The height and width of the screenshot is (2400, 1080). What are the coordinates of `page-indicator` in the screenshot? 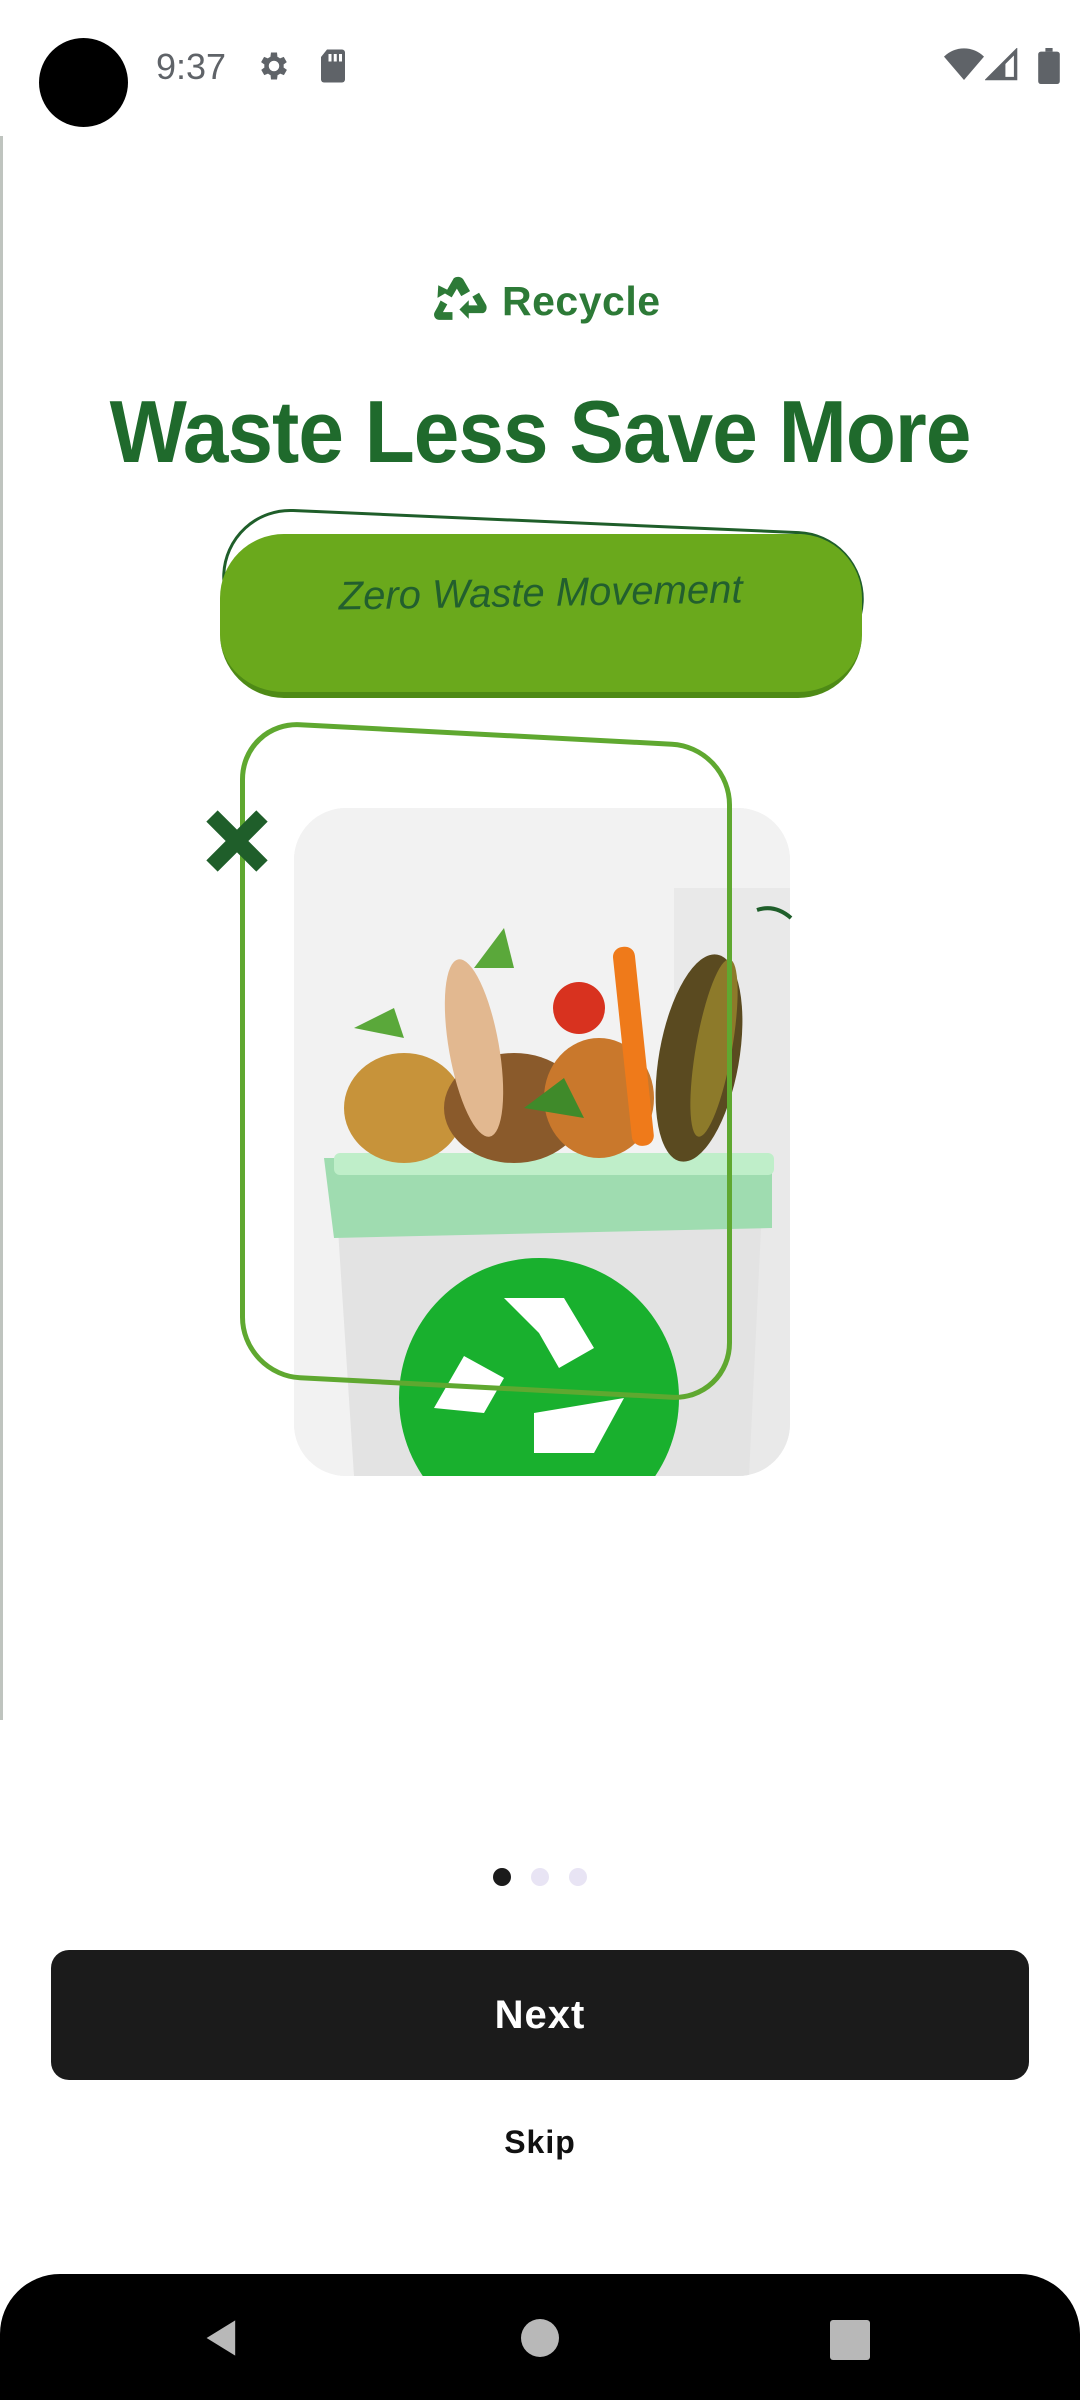 It's located at (540, 1883).